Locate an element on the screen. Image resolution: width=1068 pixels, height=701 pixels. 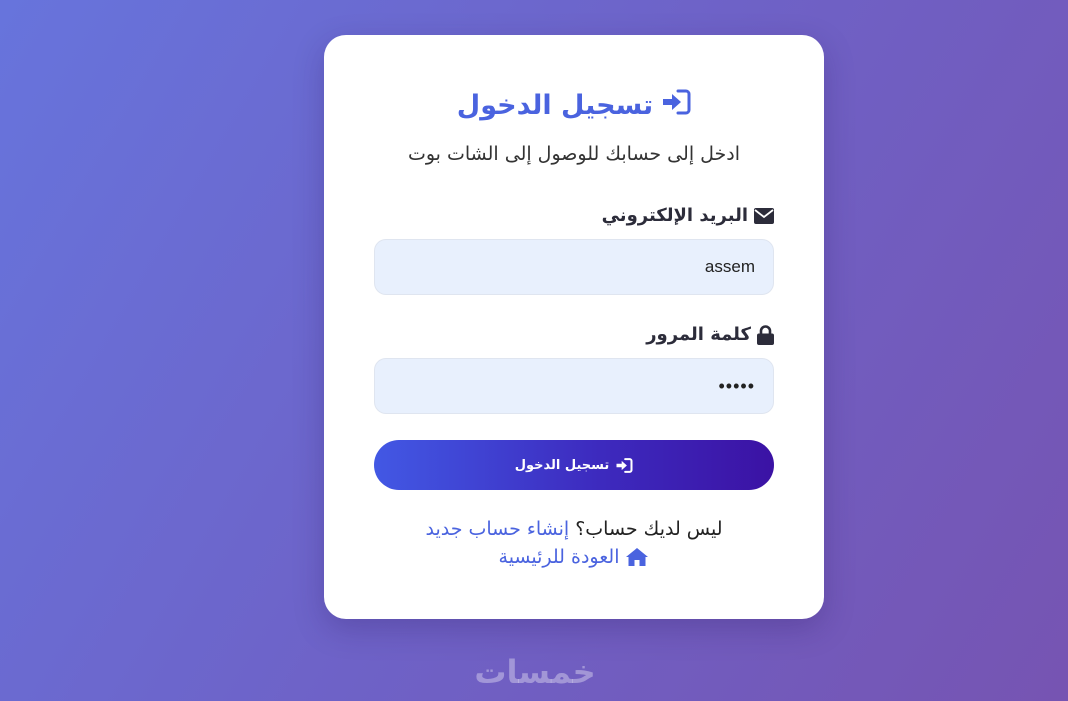
password-value: ••••• is located at coordinates (736, 385).